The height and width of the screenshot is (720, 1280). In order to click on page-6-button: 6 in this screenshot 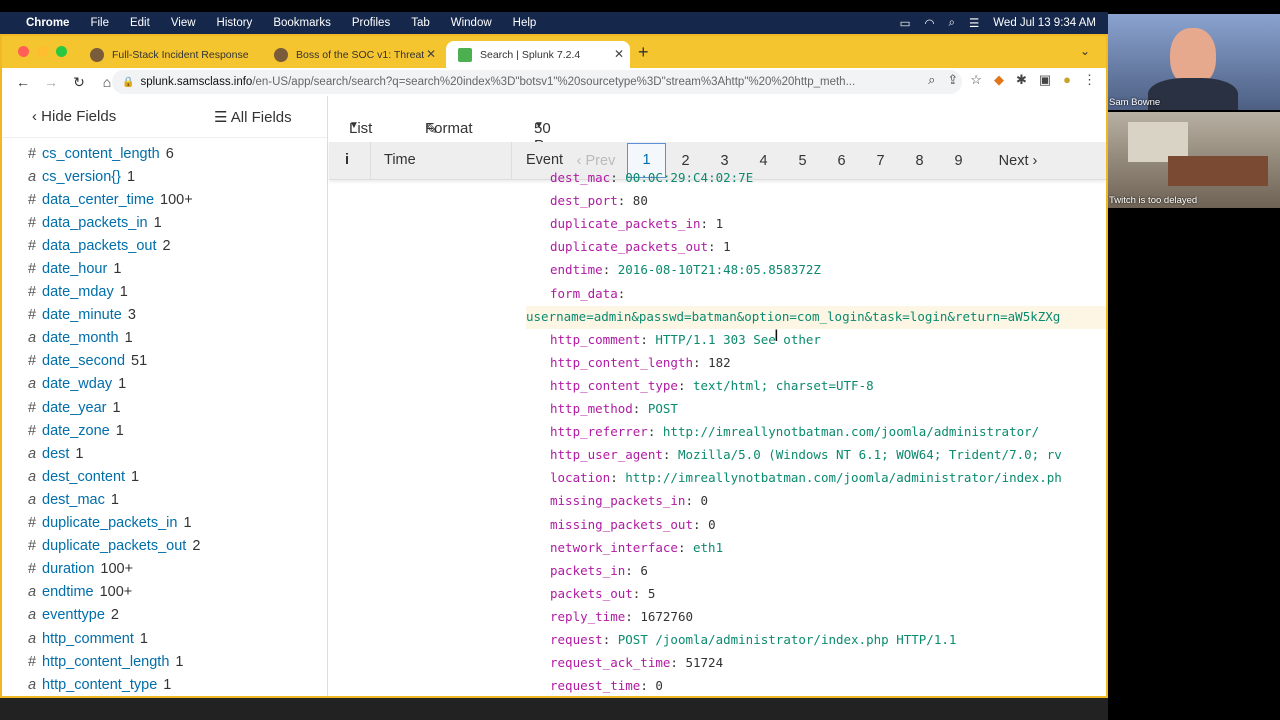, I will do `click(841, 161)`.